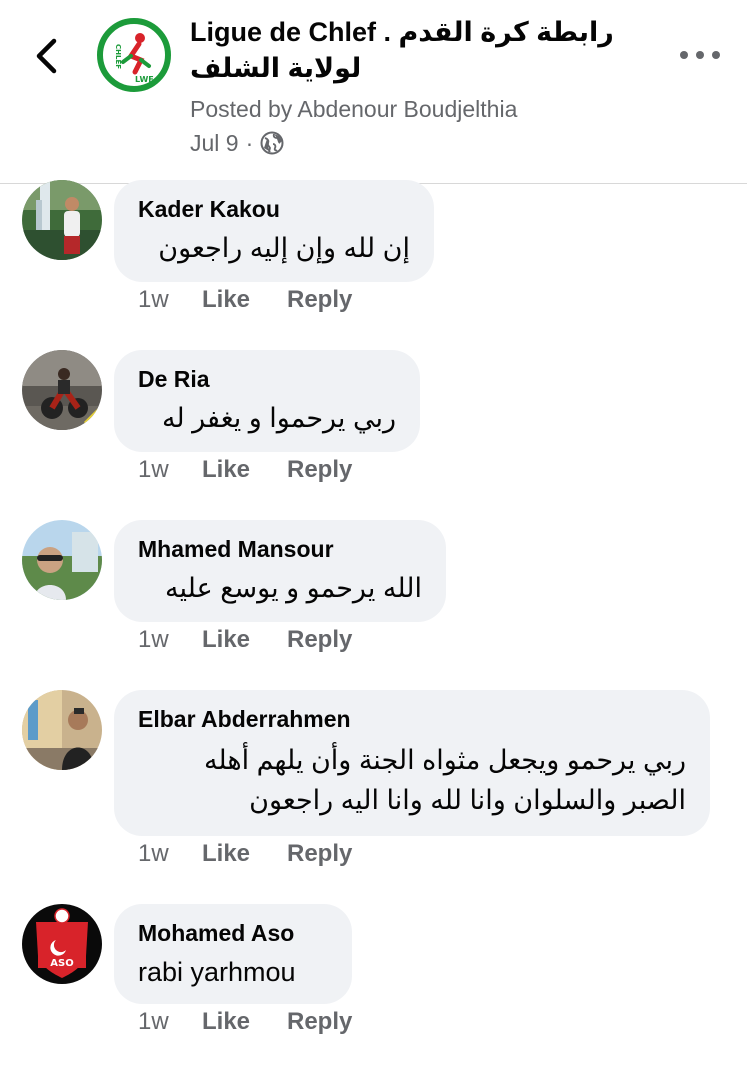 The image size is (747, 1065). Describe the element at coordinates (274, 231) in the screenshot. I see `comment-bubble: Kader Kakou إن لله وإن إليه راجعون` at that location.